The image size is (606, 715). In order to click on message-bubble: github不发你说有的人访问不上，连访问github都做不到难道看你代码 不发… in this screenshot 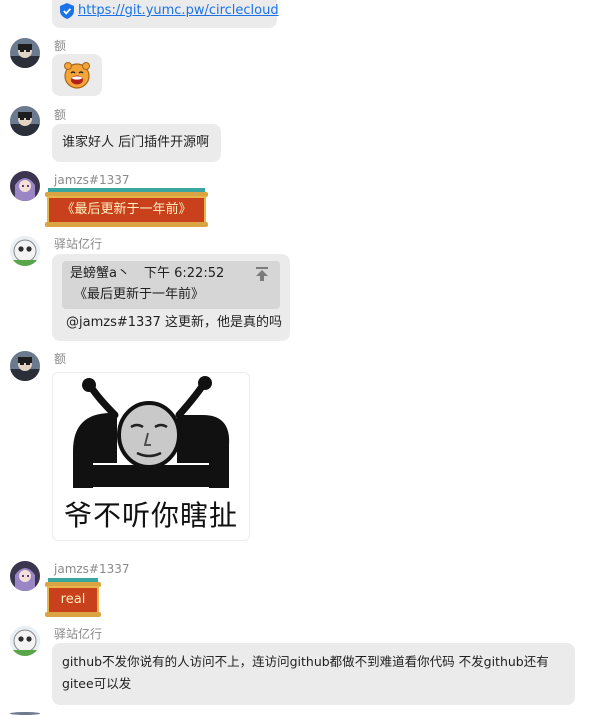, I will do `click(313, 674)`.